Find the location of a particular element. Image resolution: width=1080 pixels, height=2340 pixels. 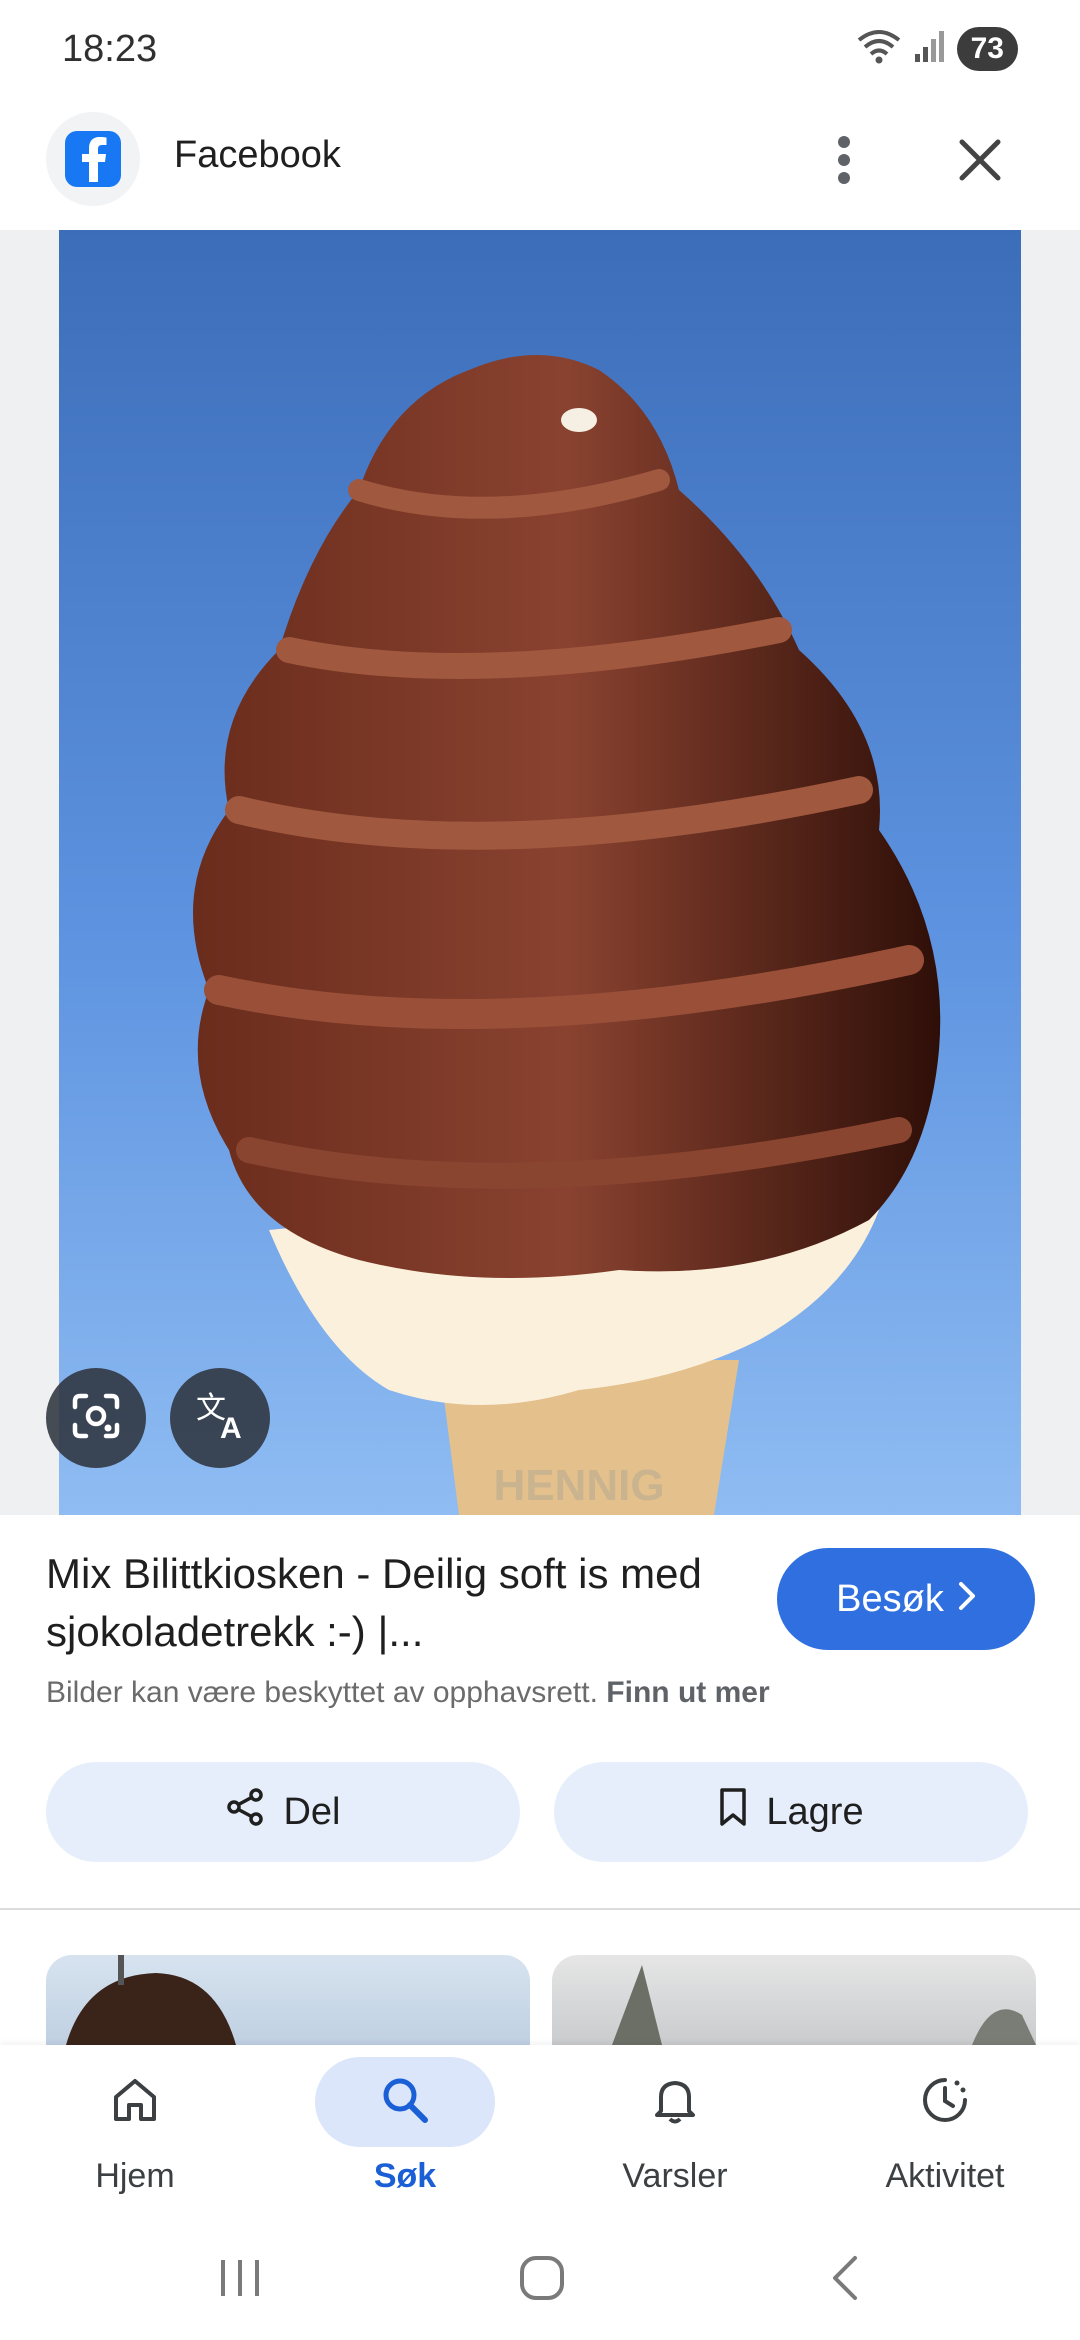

close-button is located at coordinates (980, 162).